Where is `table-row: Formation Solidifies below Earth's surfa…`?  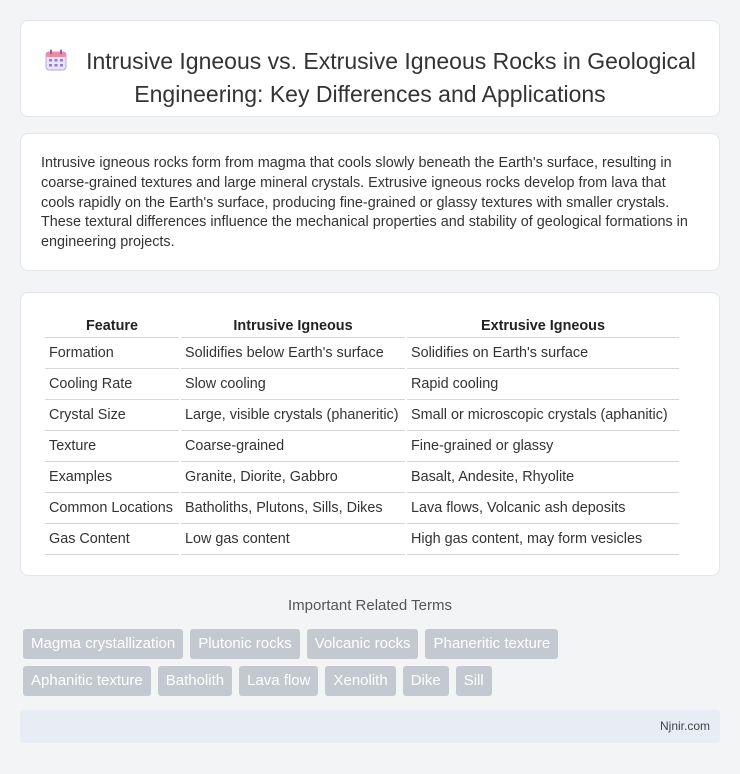
table-row: Formation Solidifies below Earth's surfa… is located at coordinates (362, 353).